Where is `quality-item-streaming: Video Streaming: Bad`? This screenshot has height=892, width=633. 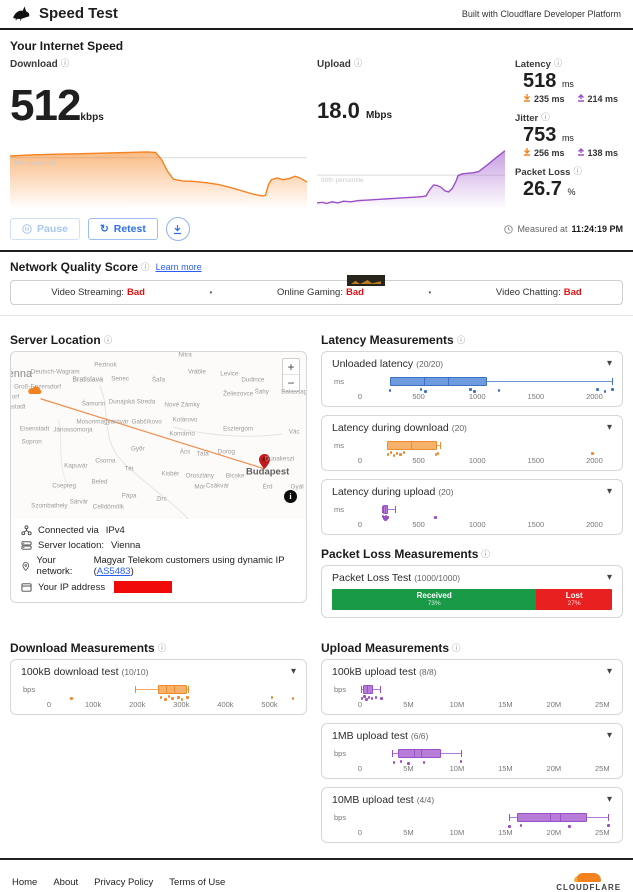 quality-item-streaming: Video Streaming: Bad is located at coordinates (98, 292).